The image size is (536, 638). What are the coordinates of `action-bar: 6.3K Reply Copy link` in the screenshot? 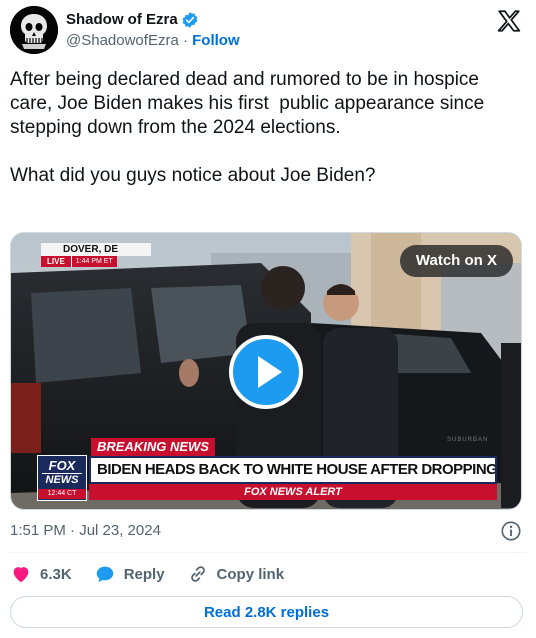 It's located at (158, 574).